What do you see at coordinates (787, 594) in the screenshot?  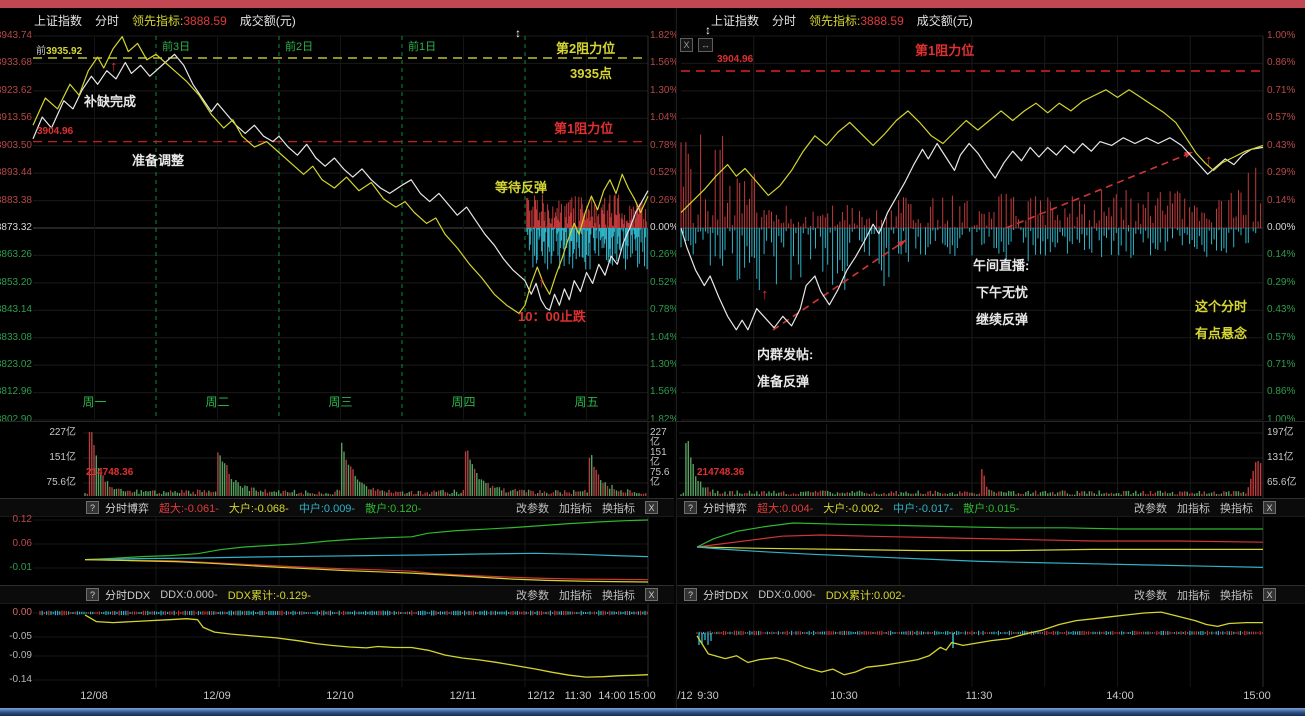 I see `ddx-value: DDX:0.000-` at bounding box center [787, 594].